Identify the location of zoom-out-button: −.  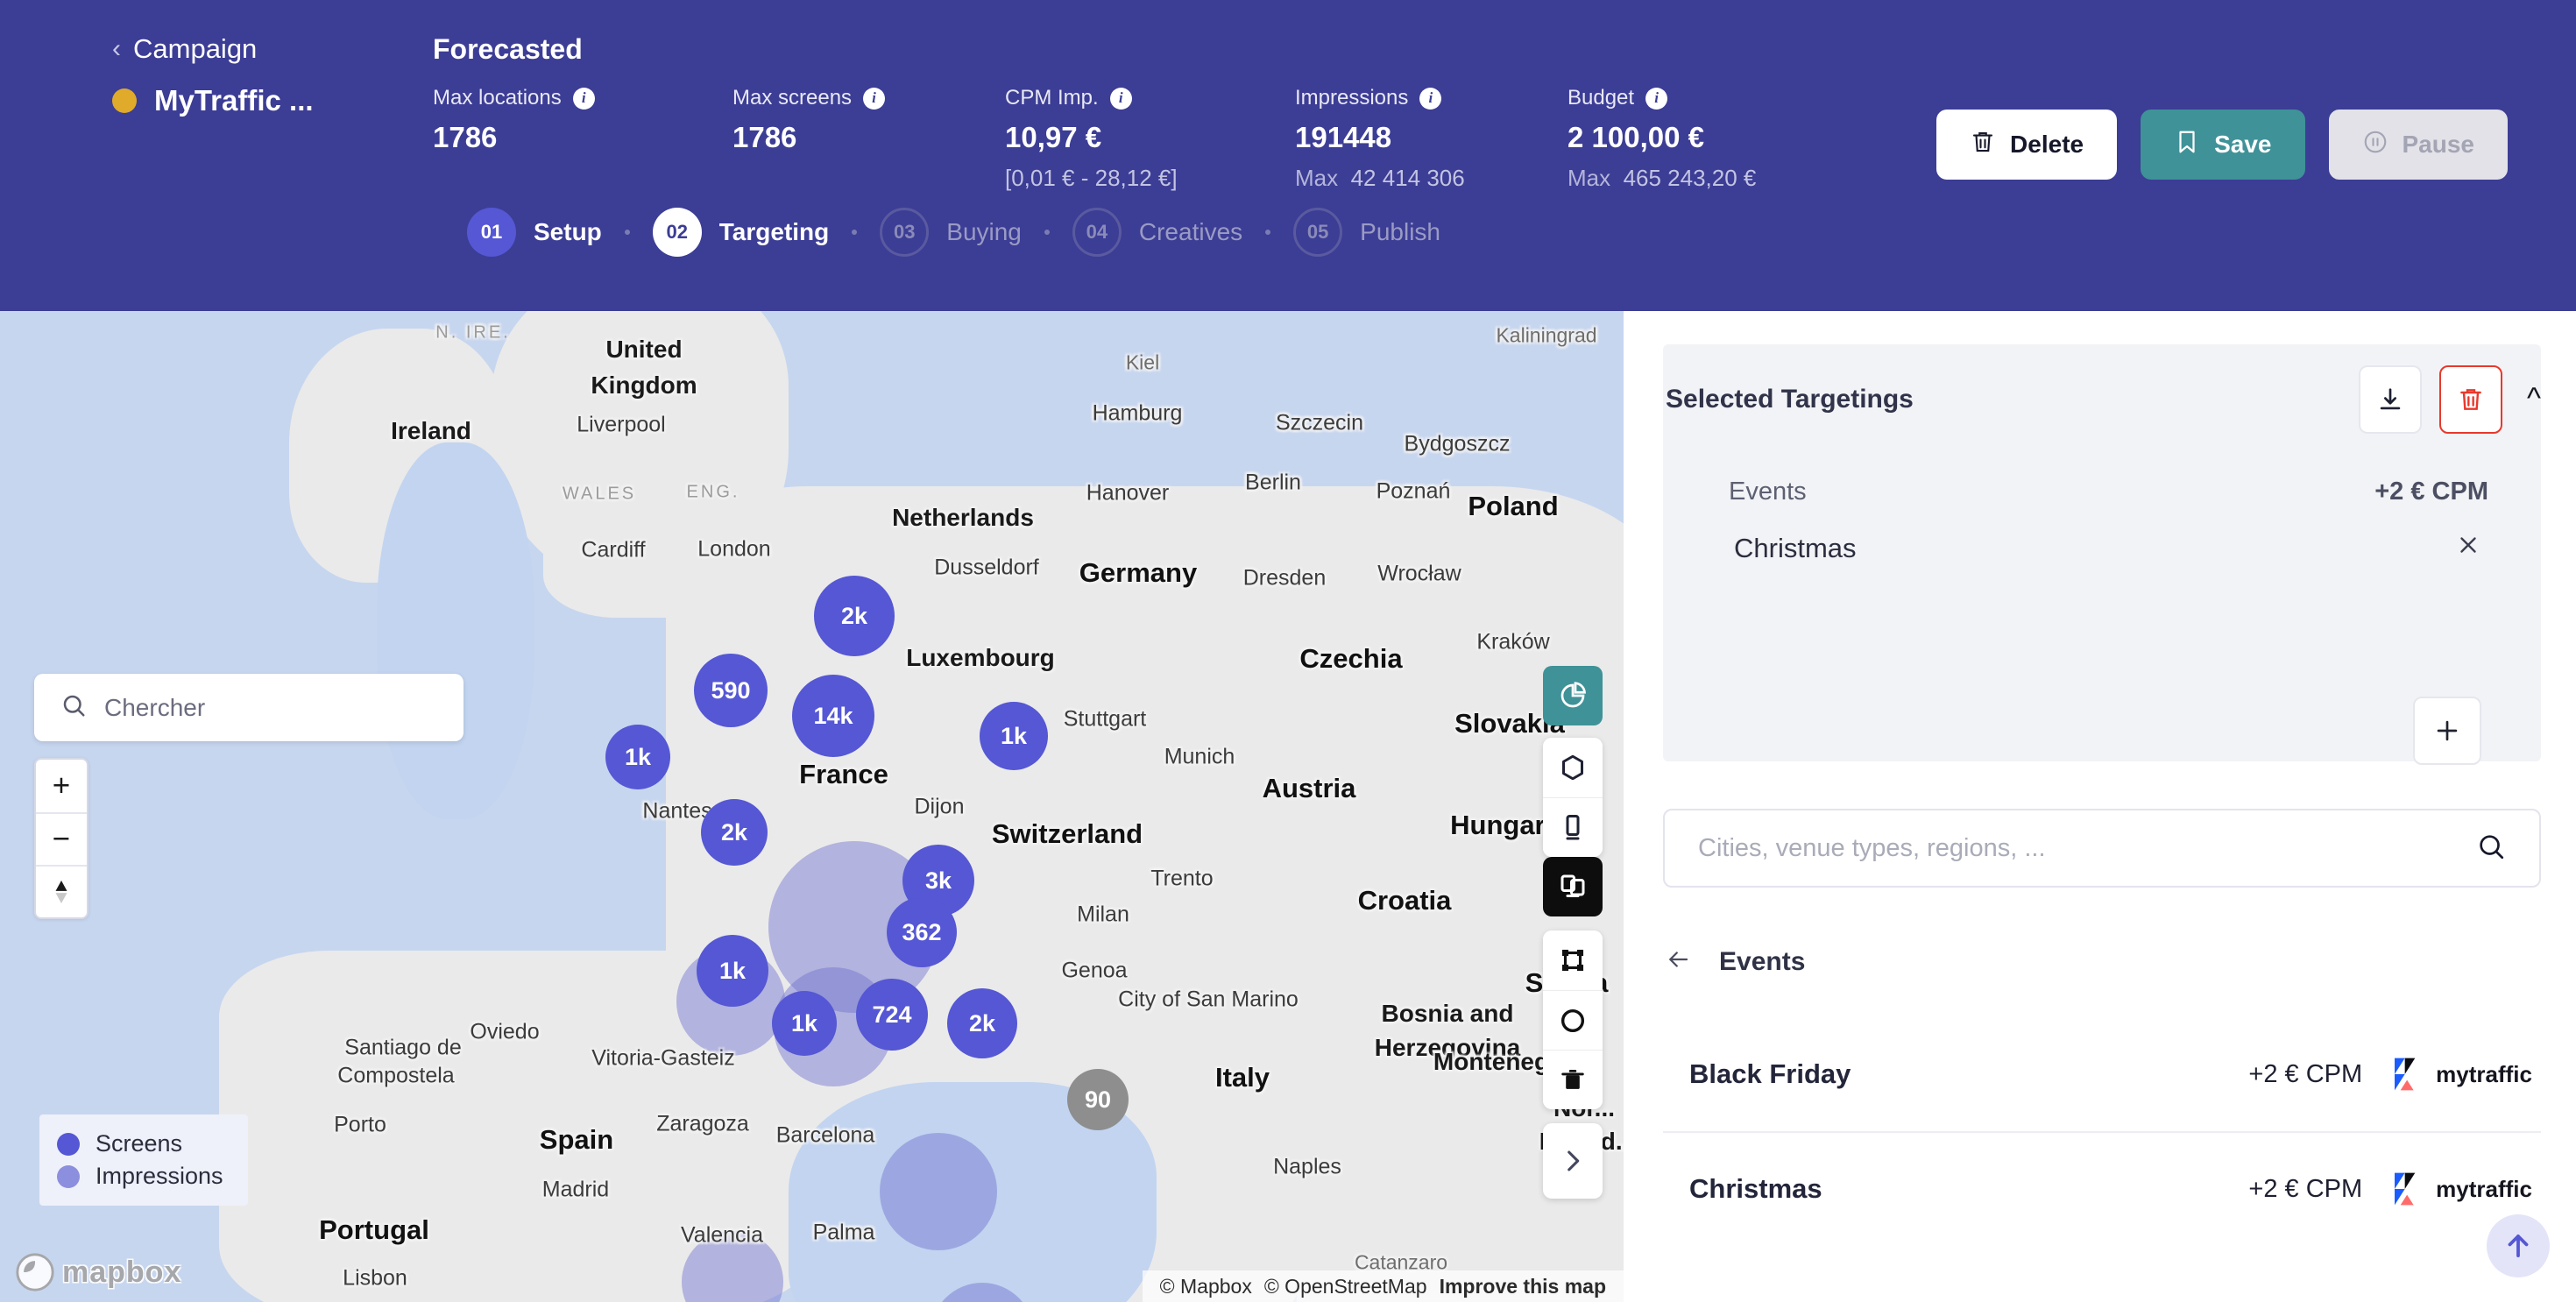
(61, 838).